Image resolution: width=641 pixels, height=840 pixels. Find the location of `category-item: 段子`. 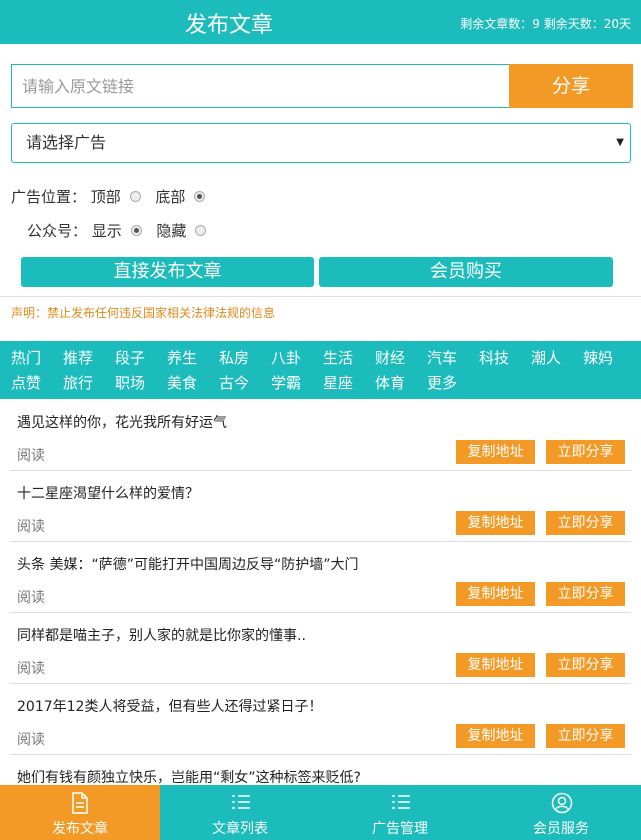

category-item: 段子 is located at coordinates (130, 357).